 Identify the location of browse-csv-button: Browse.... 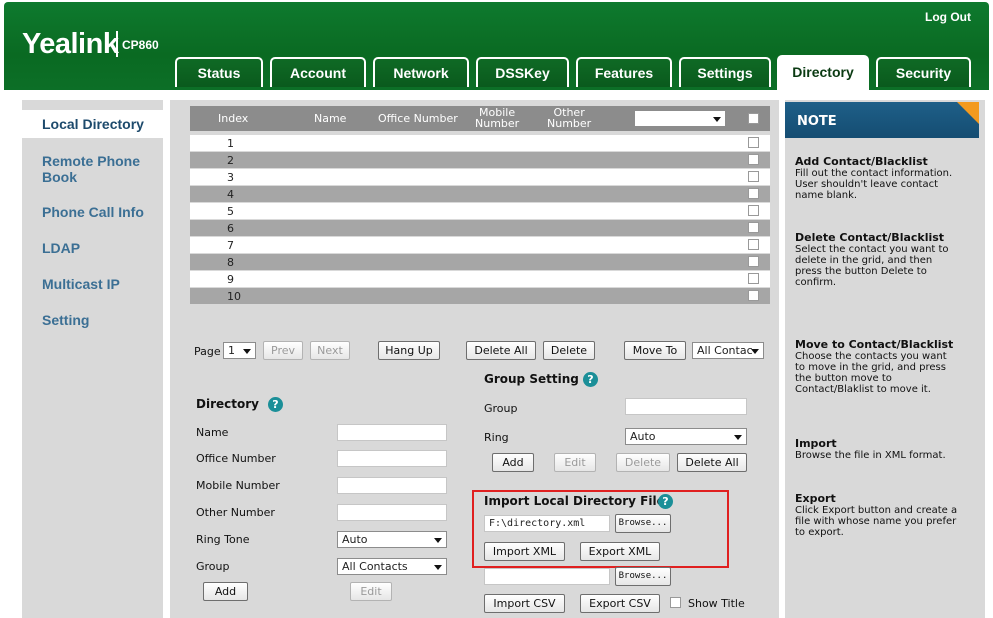
(643, 576).